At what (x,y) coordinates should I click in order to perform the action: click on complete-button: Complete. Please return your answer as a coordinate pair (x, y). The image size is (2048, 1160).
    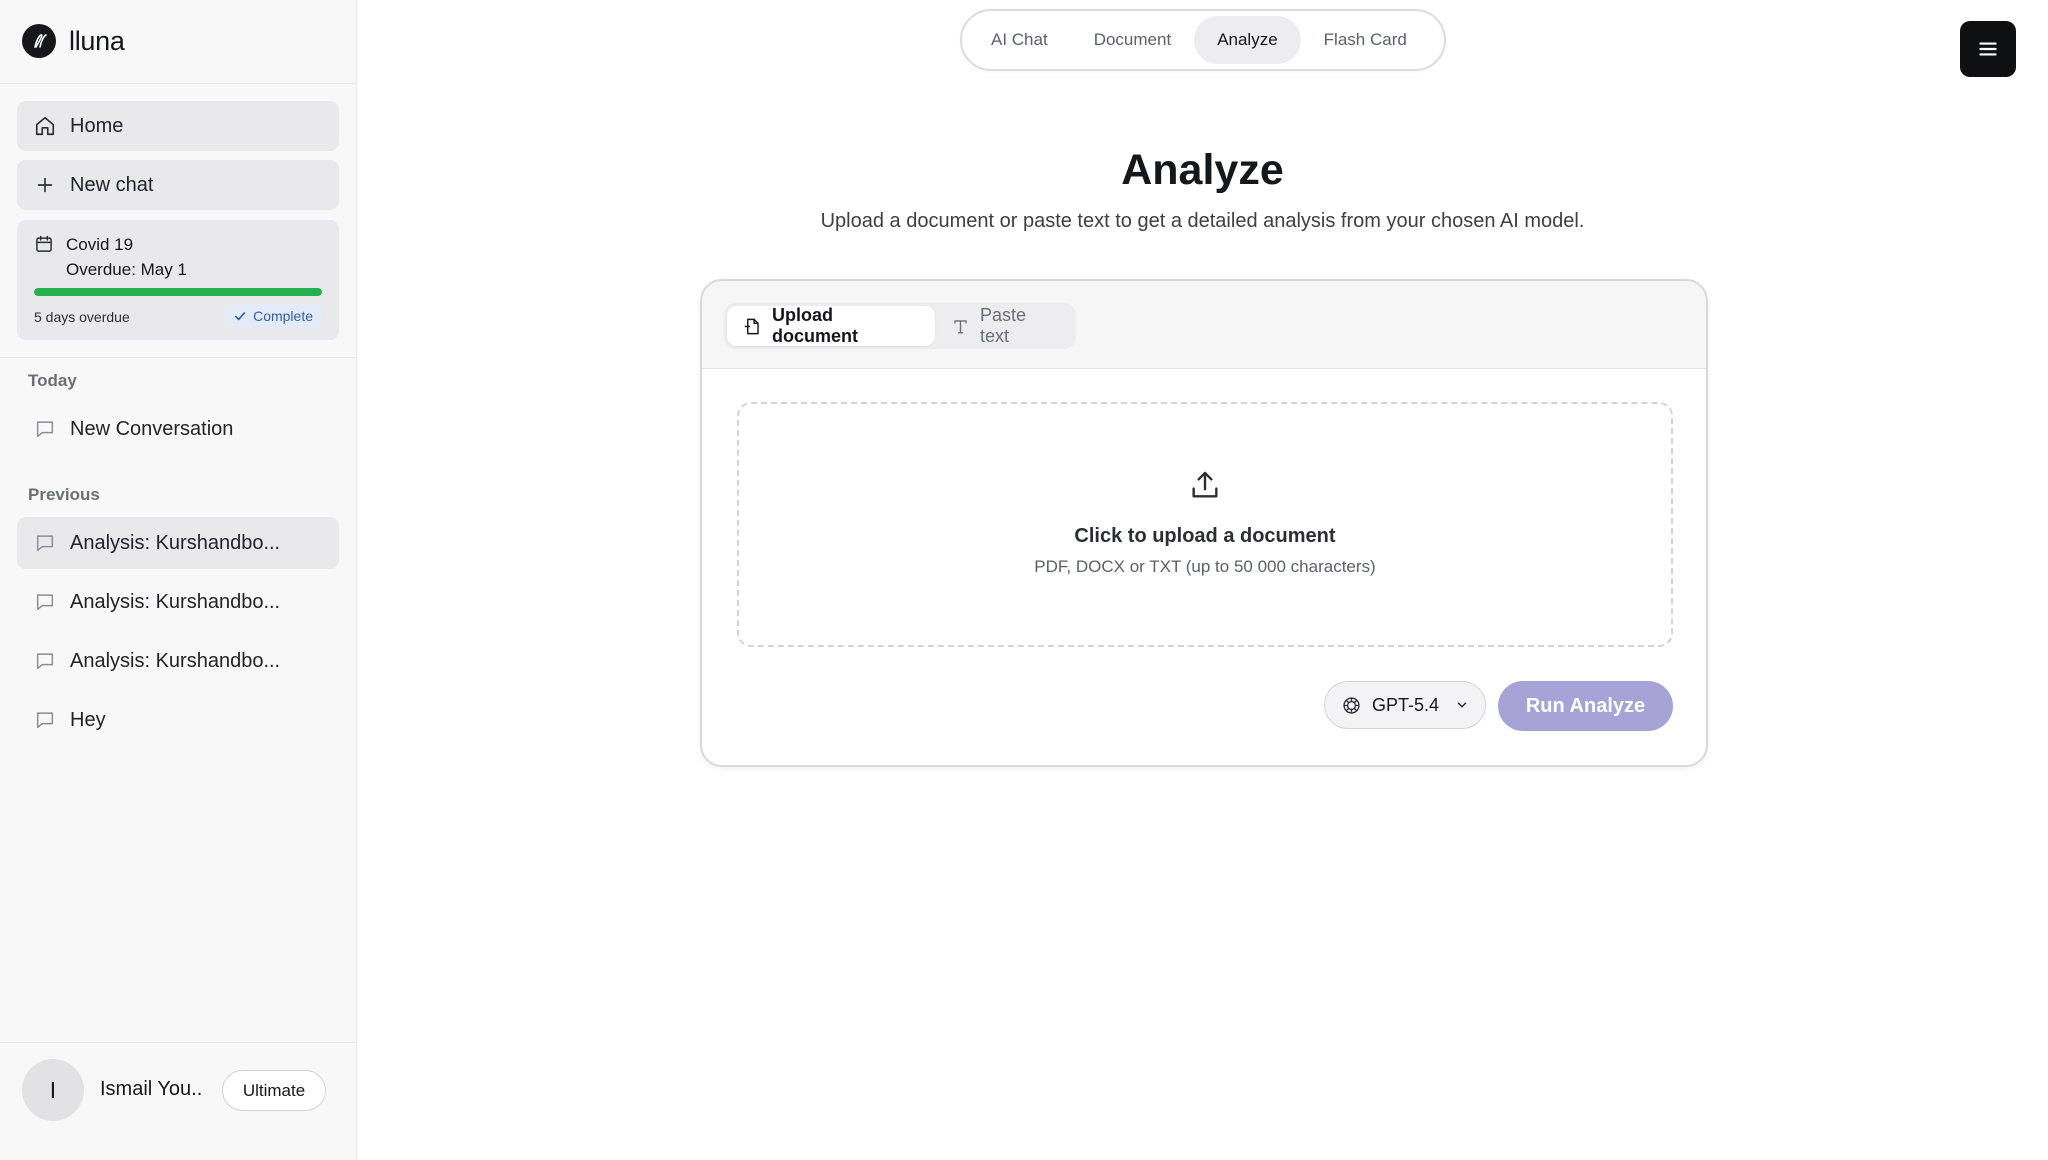
    Looking at the image, I should click on (273, 316).